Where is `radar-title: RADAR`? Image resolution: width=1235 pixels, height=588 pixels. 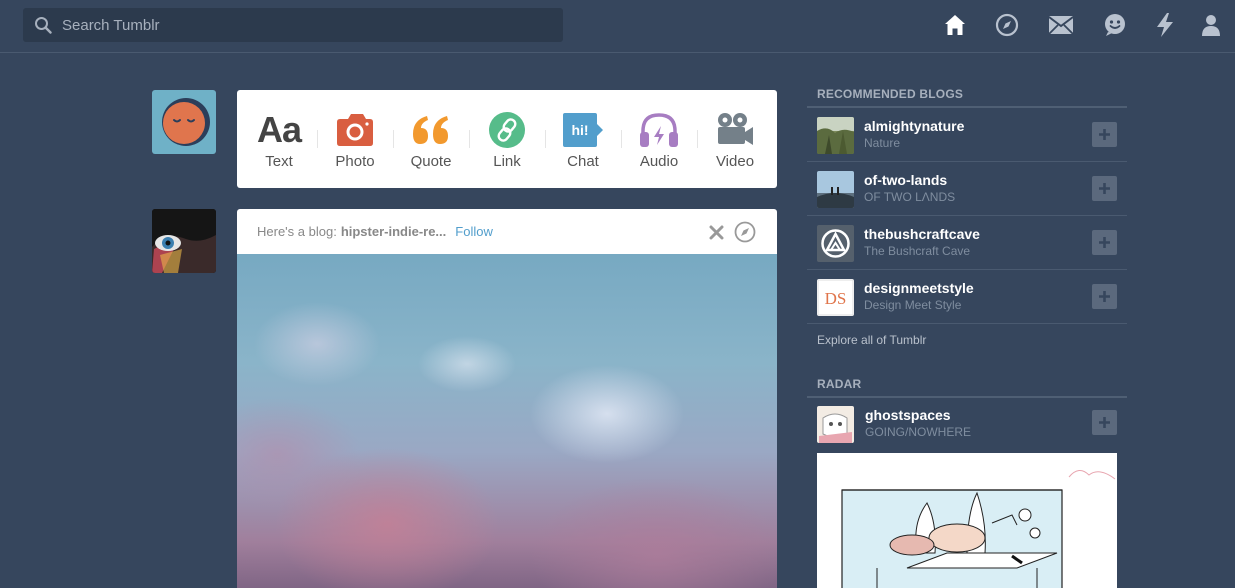
radar-title: RADAR is located at coordinates (967, 386).